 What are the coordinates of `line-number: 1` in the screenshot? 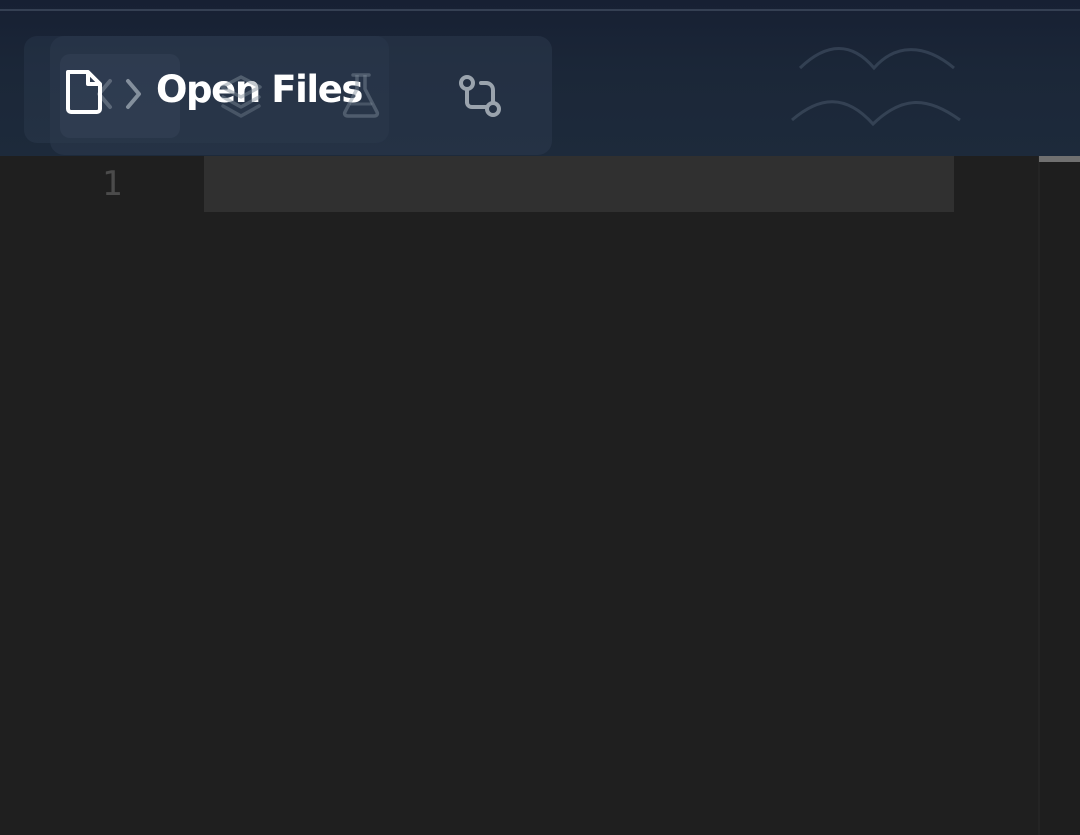 It's located at (112, 184).